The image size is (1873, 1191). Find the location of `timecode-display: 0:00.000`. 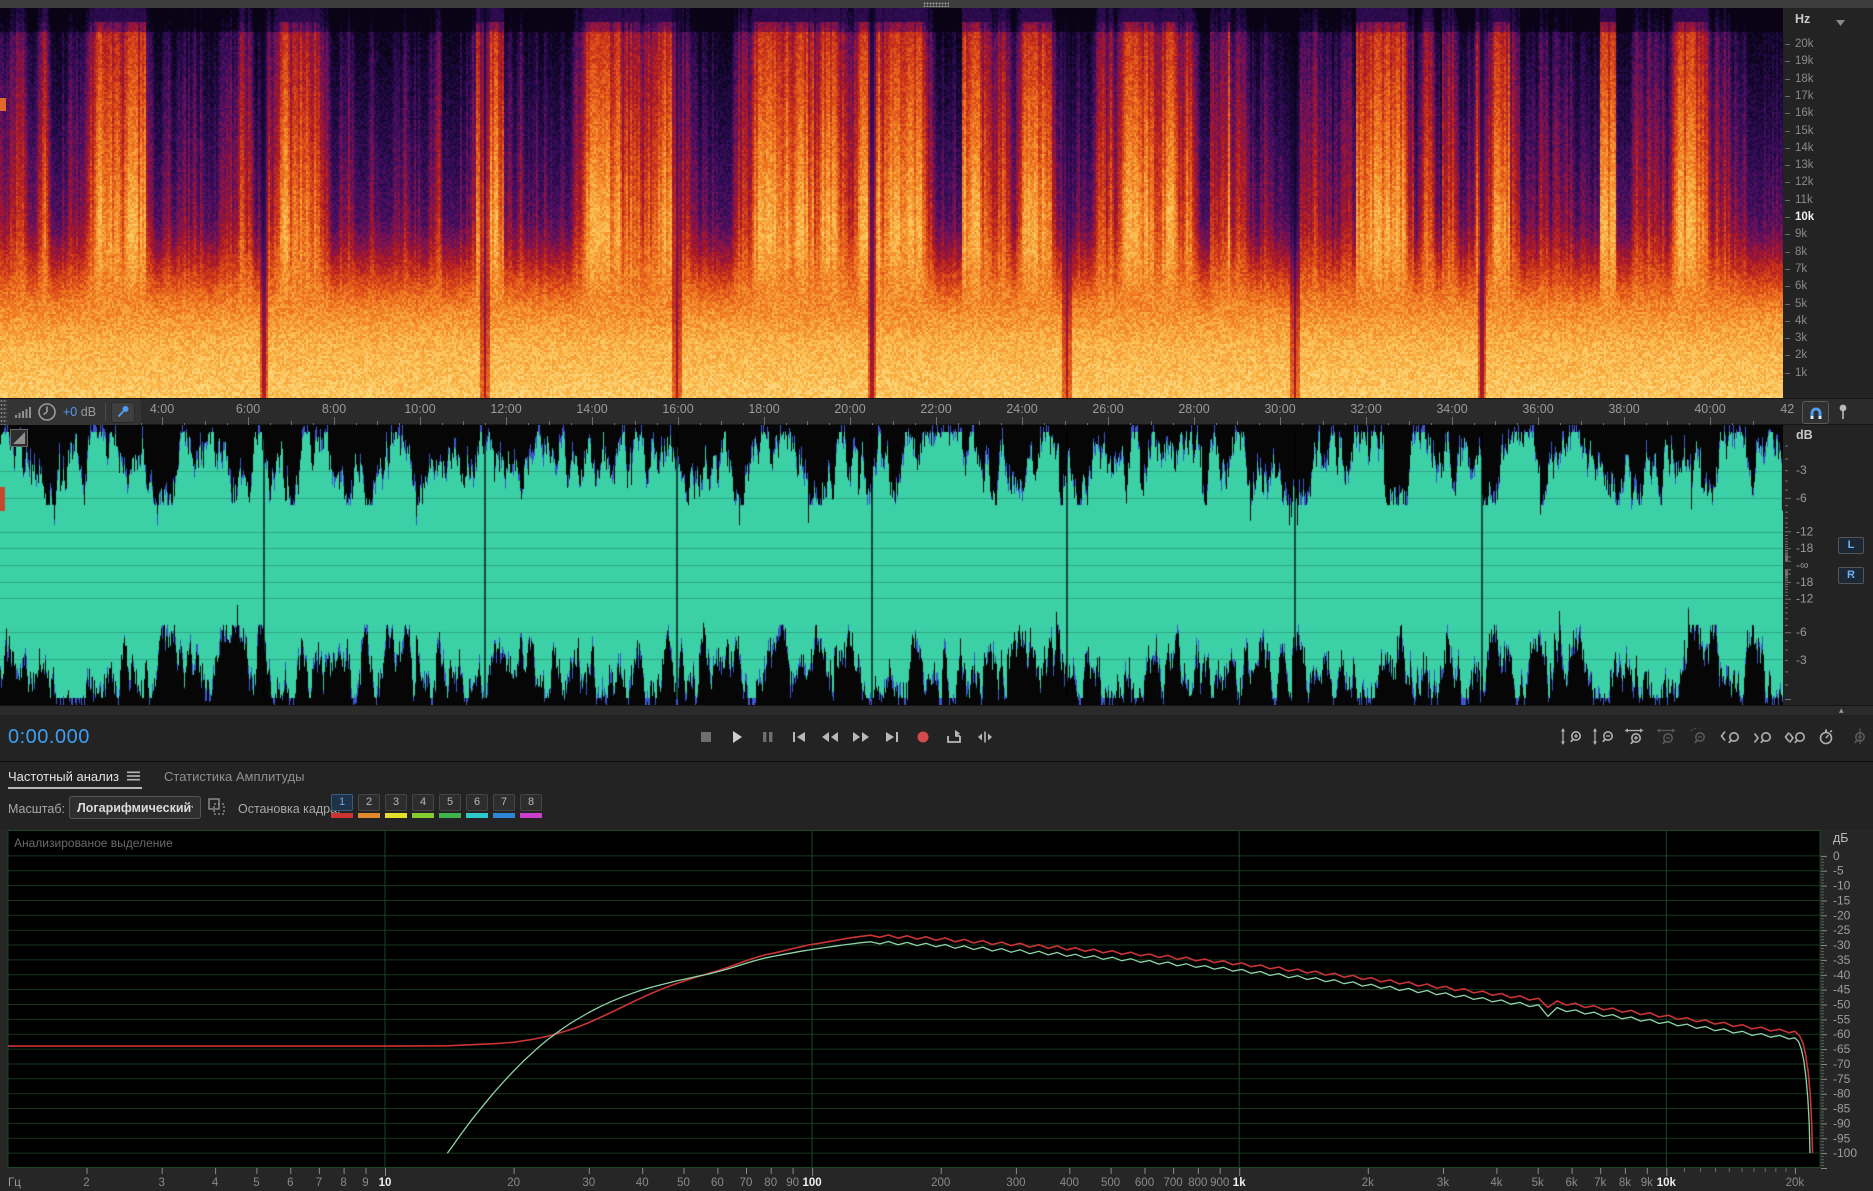

timecode-display: 0:00.000 is located at coordinates (49, 737).